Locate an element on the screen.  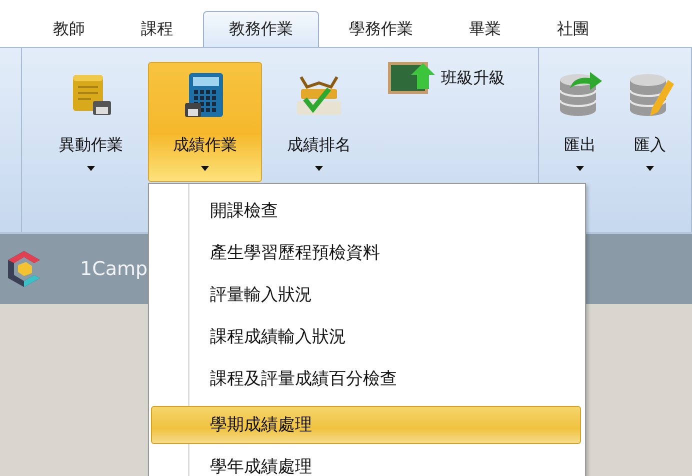
menu-item: 課程成績輸入狀況 is located at coordinates (366, 337).